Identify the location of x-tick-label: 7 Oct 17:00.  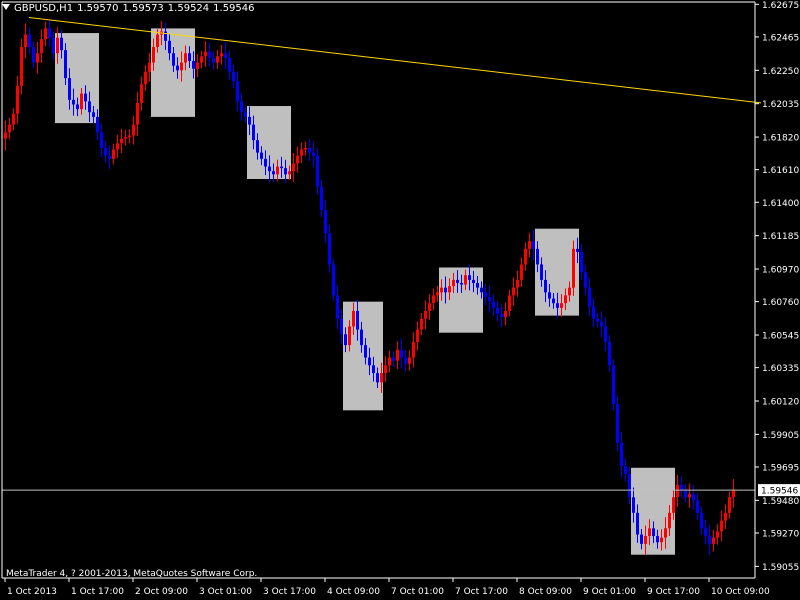
(481, 592).